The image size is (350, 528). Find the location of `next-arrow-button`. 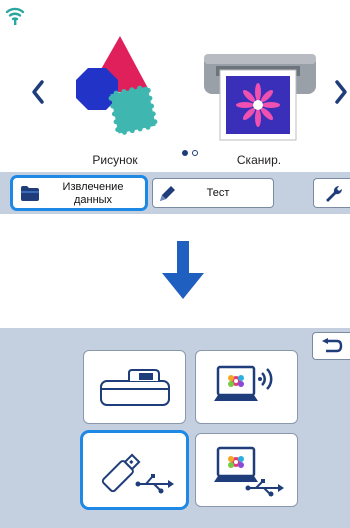

next-arrow-button is located at coordinates (339, 92).